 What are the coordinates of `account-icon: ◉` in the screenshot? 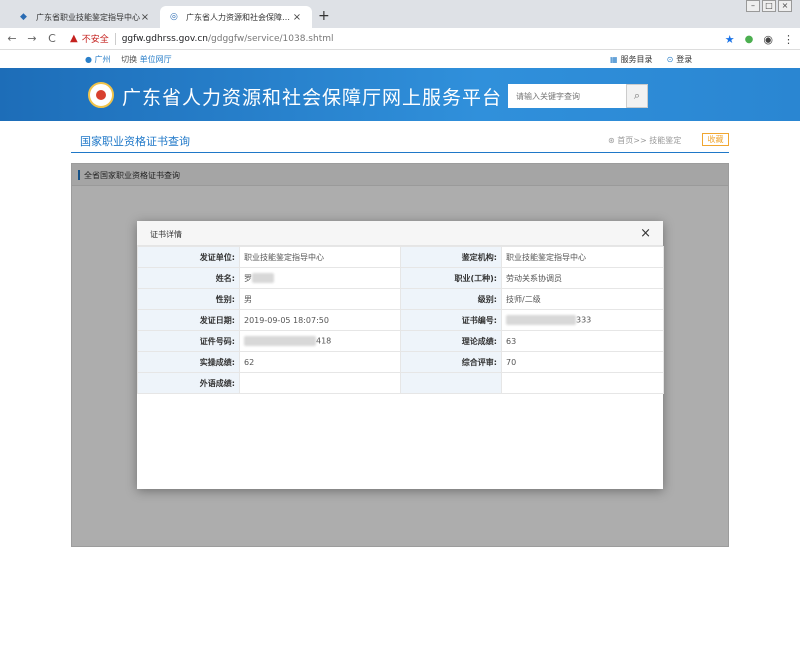 It's located at (768, 39).